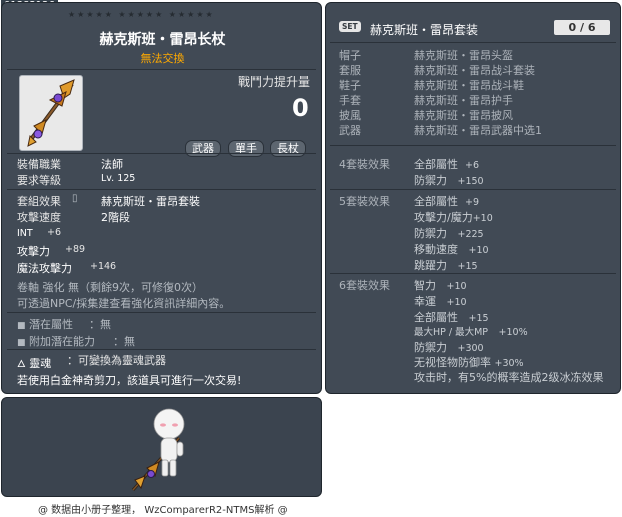 Image resolution: width=622 pixels, height=517 pixels. What do you see at coordinates (40, 363) in the screenshot?
I see `soul-label: 靈魂` at bounding box center [40, 363].